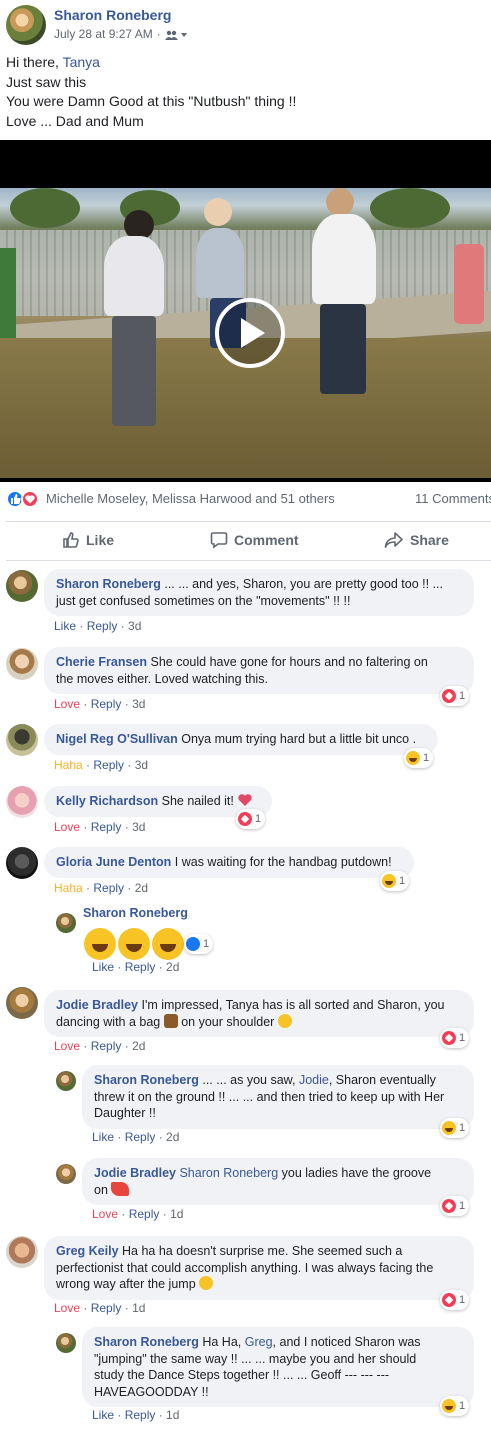  What do you see at coordinates (112, 15) in the screenshot?
I see `author-name: Sharon Roneberg` at bounding box center [112, 15].